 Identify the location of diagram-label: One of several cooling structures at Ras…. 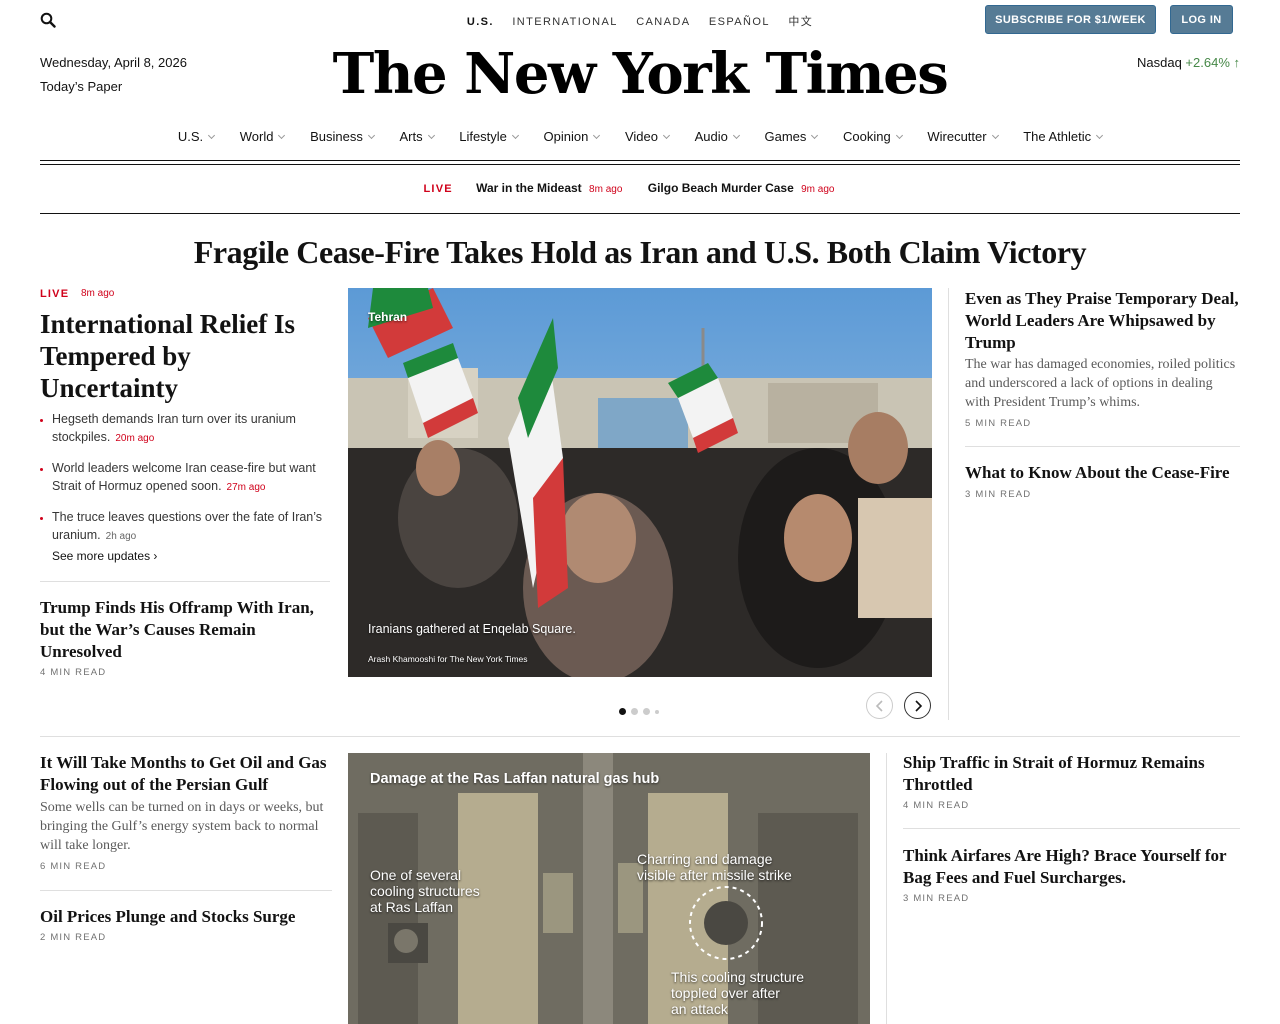
(425, 891).